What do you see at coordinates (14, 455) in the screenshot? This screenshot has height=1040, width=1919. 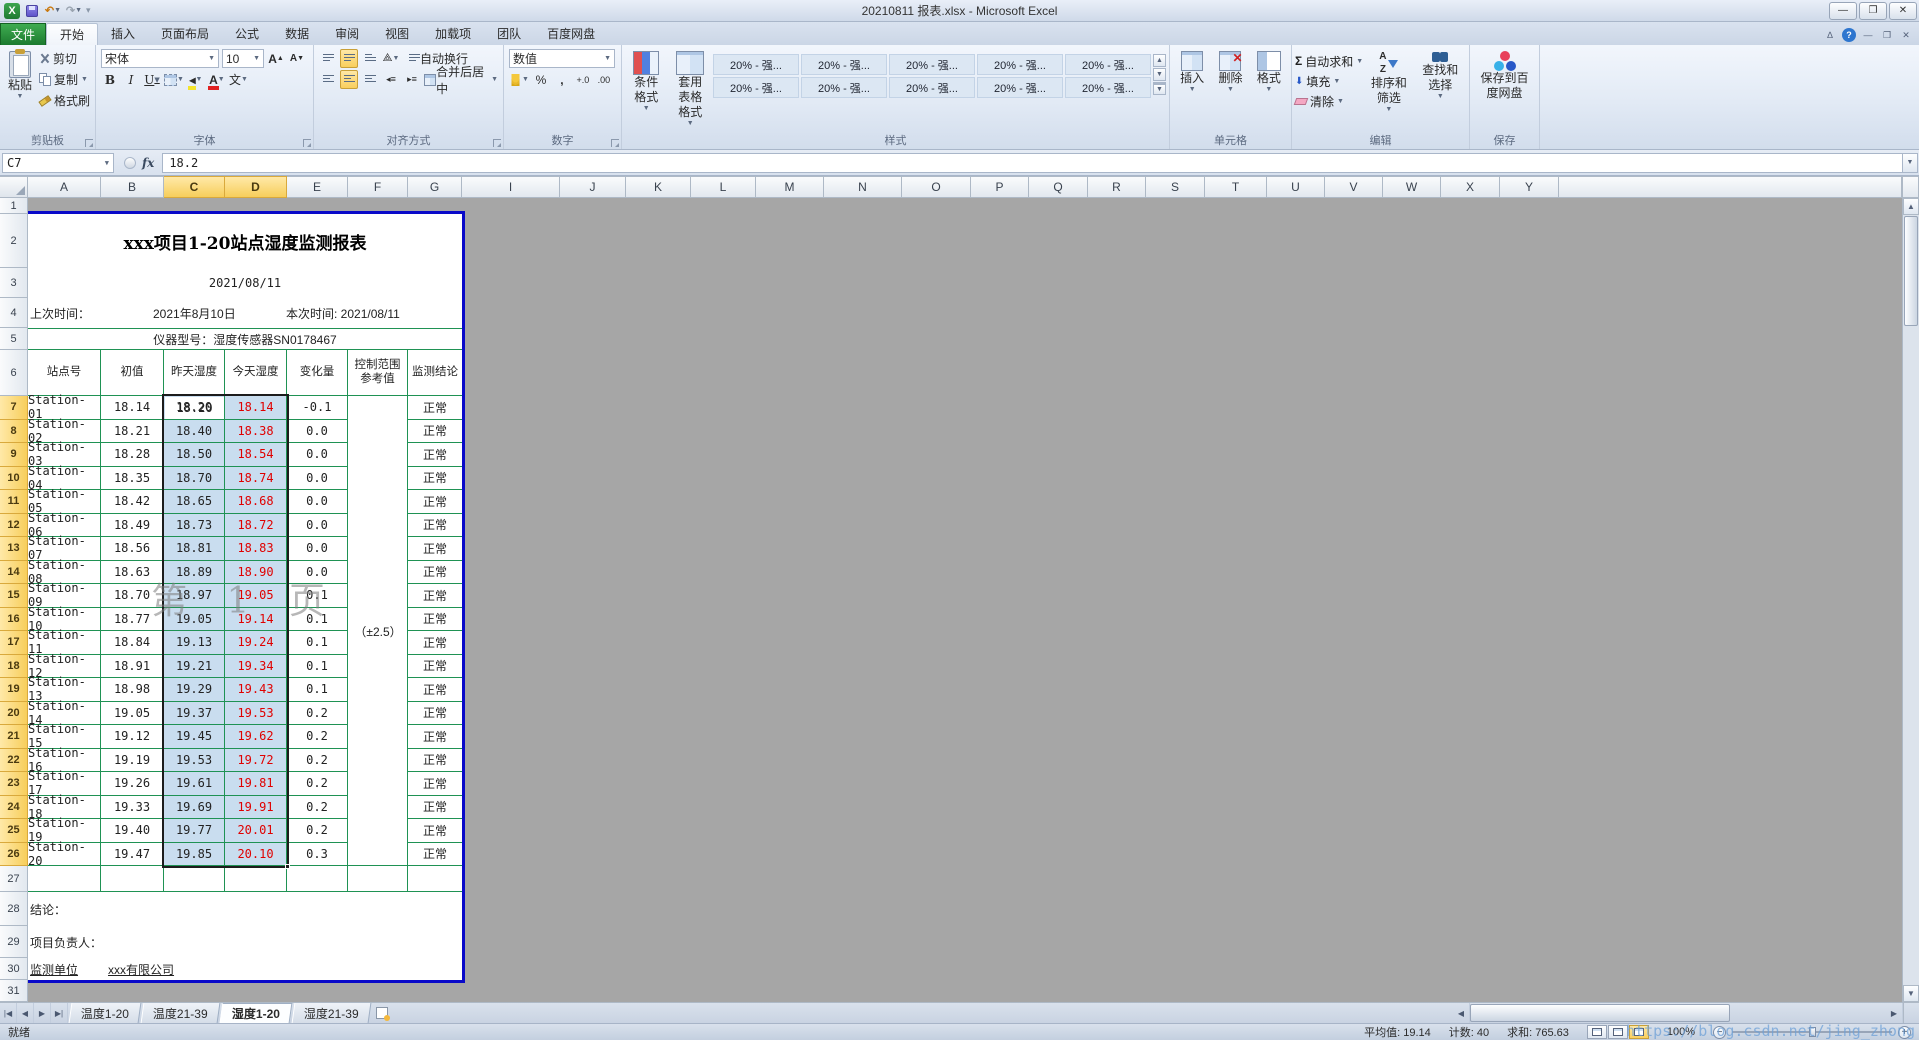 I see `row-header-9: 9` at bounding box center [14, 455].